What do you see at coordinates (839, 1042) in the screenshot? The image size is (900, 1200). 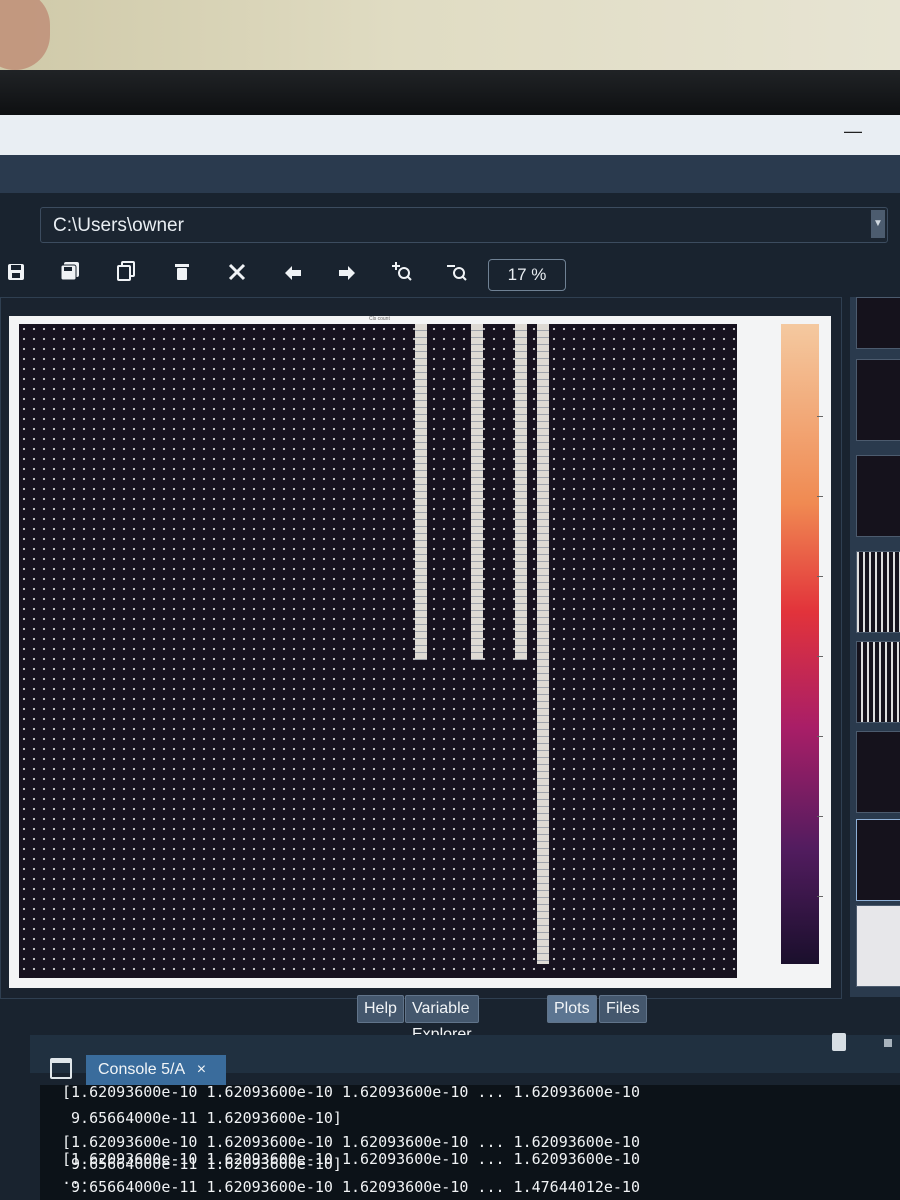 I see `trash-icon` at bounding box center [839, 1042].